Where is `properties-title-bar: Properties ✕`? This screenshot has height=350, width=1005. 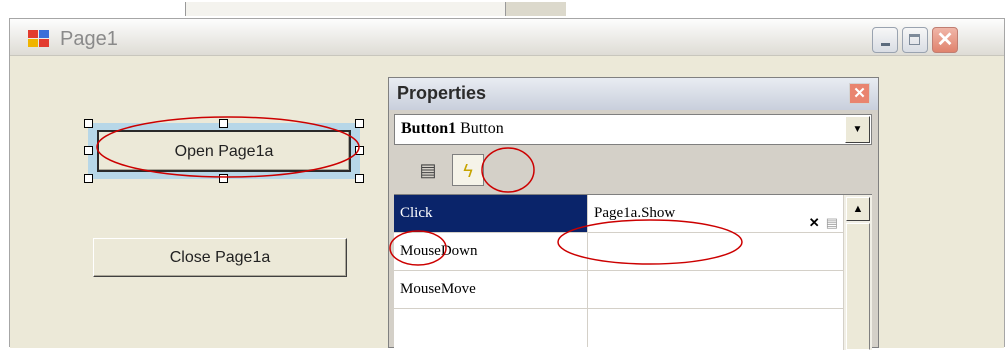 properties-title-bar: Properties ✕ is located at coordinates (633, 94).